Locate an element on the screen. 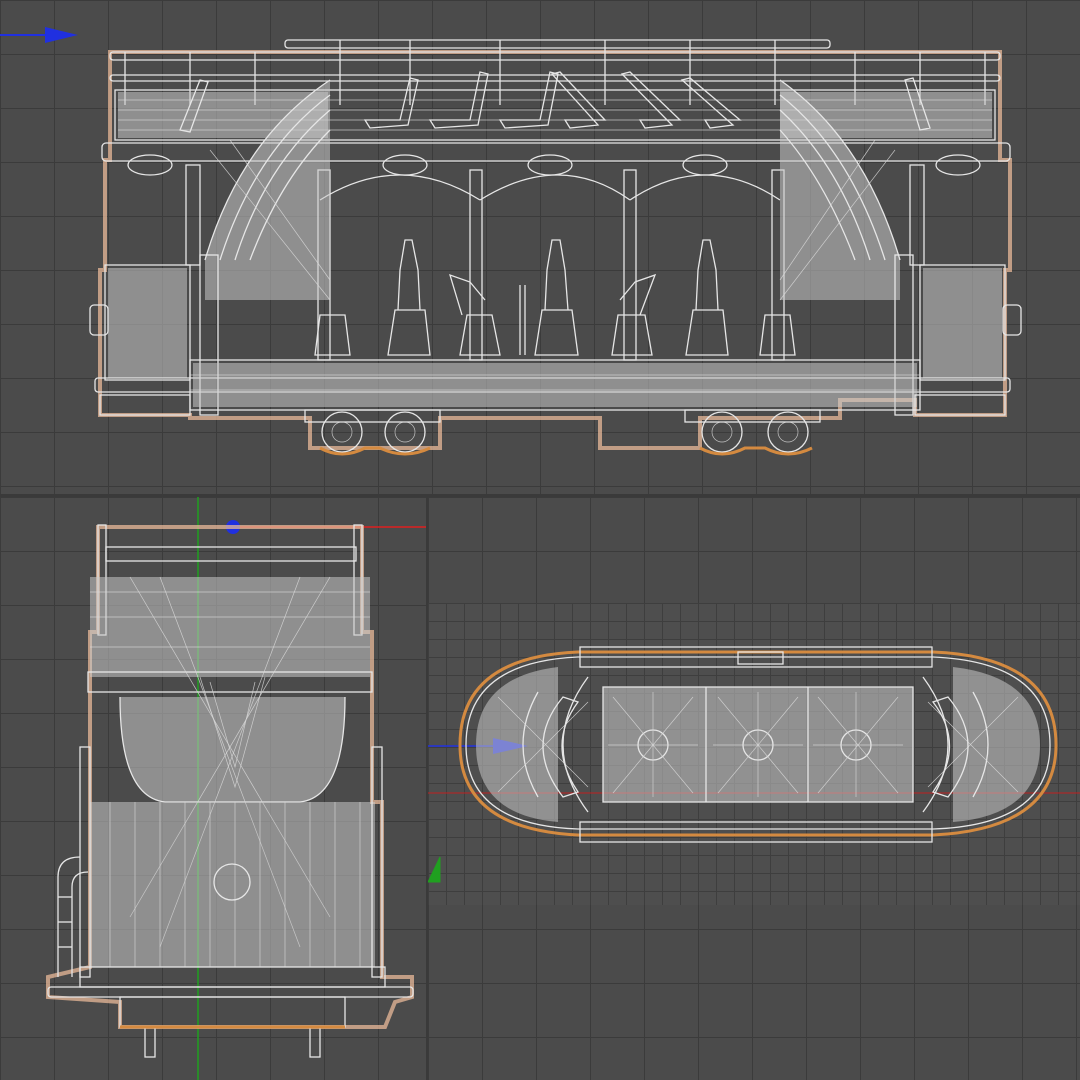  arches is located at coordinates (551, 265).